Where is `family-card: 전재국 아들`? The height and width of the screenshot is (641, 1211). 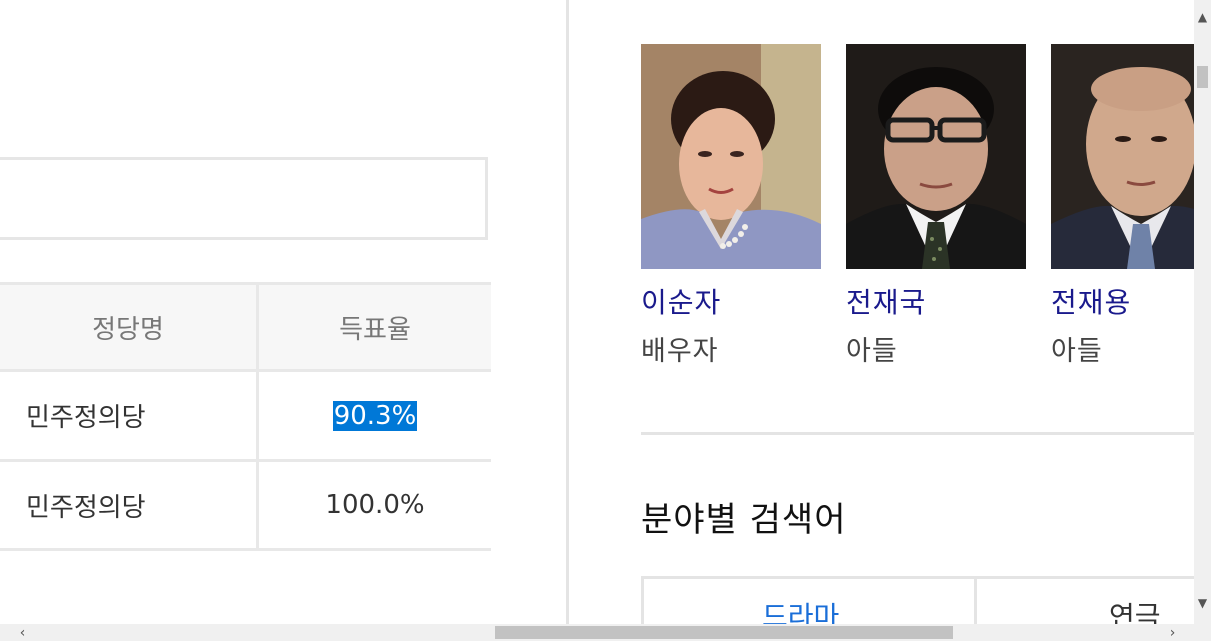 family-card: 전재국 아들 is located at coordinates (936, 206).